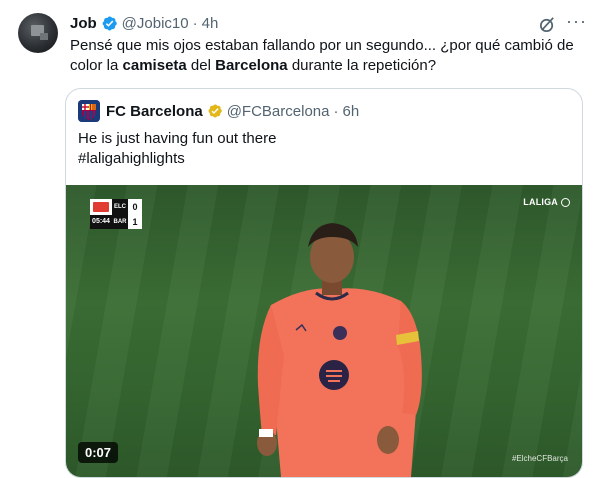  What do you see at coordinates (177, 138) in the screenshot?
I see `quoted-text-line: He is just having fun out there` at bounding box center [177, 138].